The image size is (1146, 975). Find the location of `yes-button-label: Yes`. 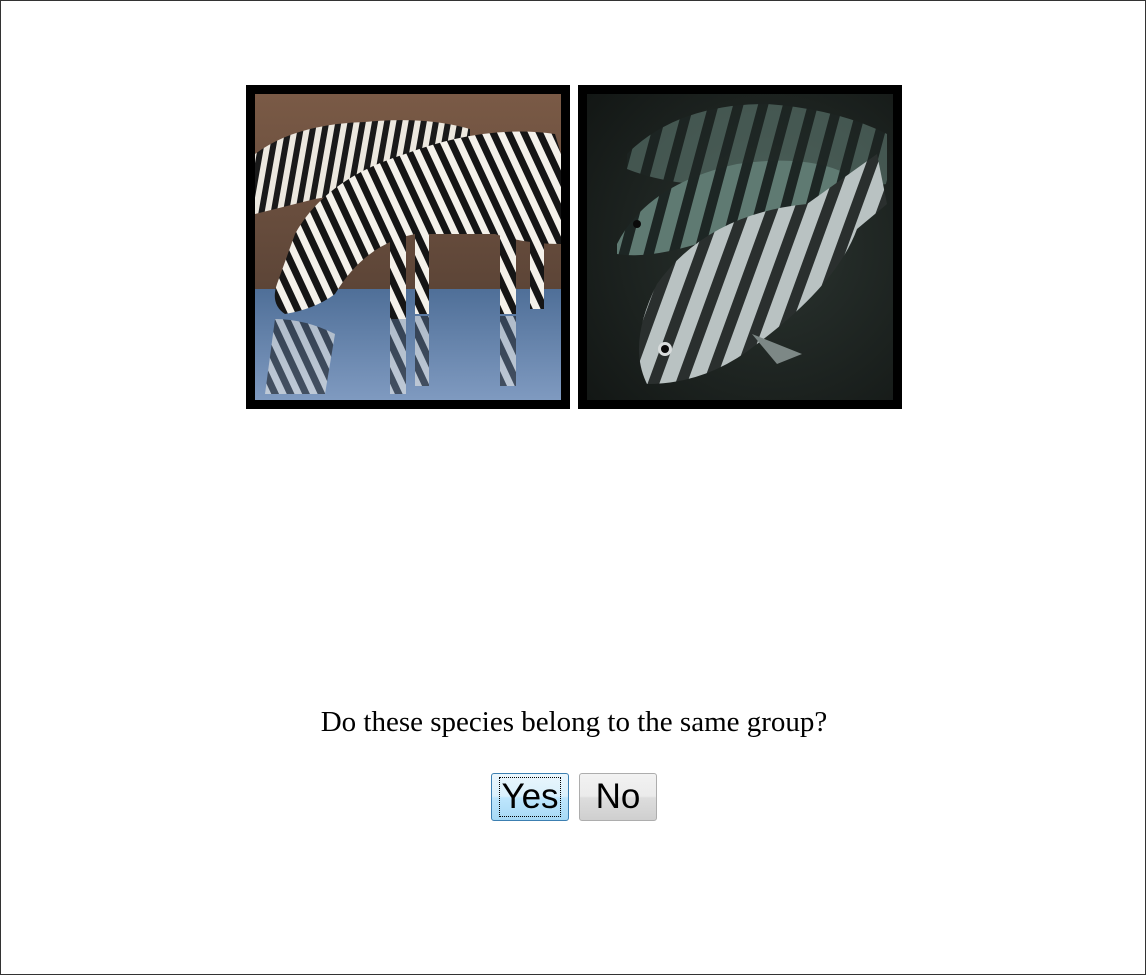

yes-button-label: Yes is located at coordinates (530, 796).